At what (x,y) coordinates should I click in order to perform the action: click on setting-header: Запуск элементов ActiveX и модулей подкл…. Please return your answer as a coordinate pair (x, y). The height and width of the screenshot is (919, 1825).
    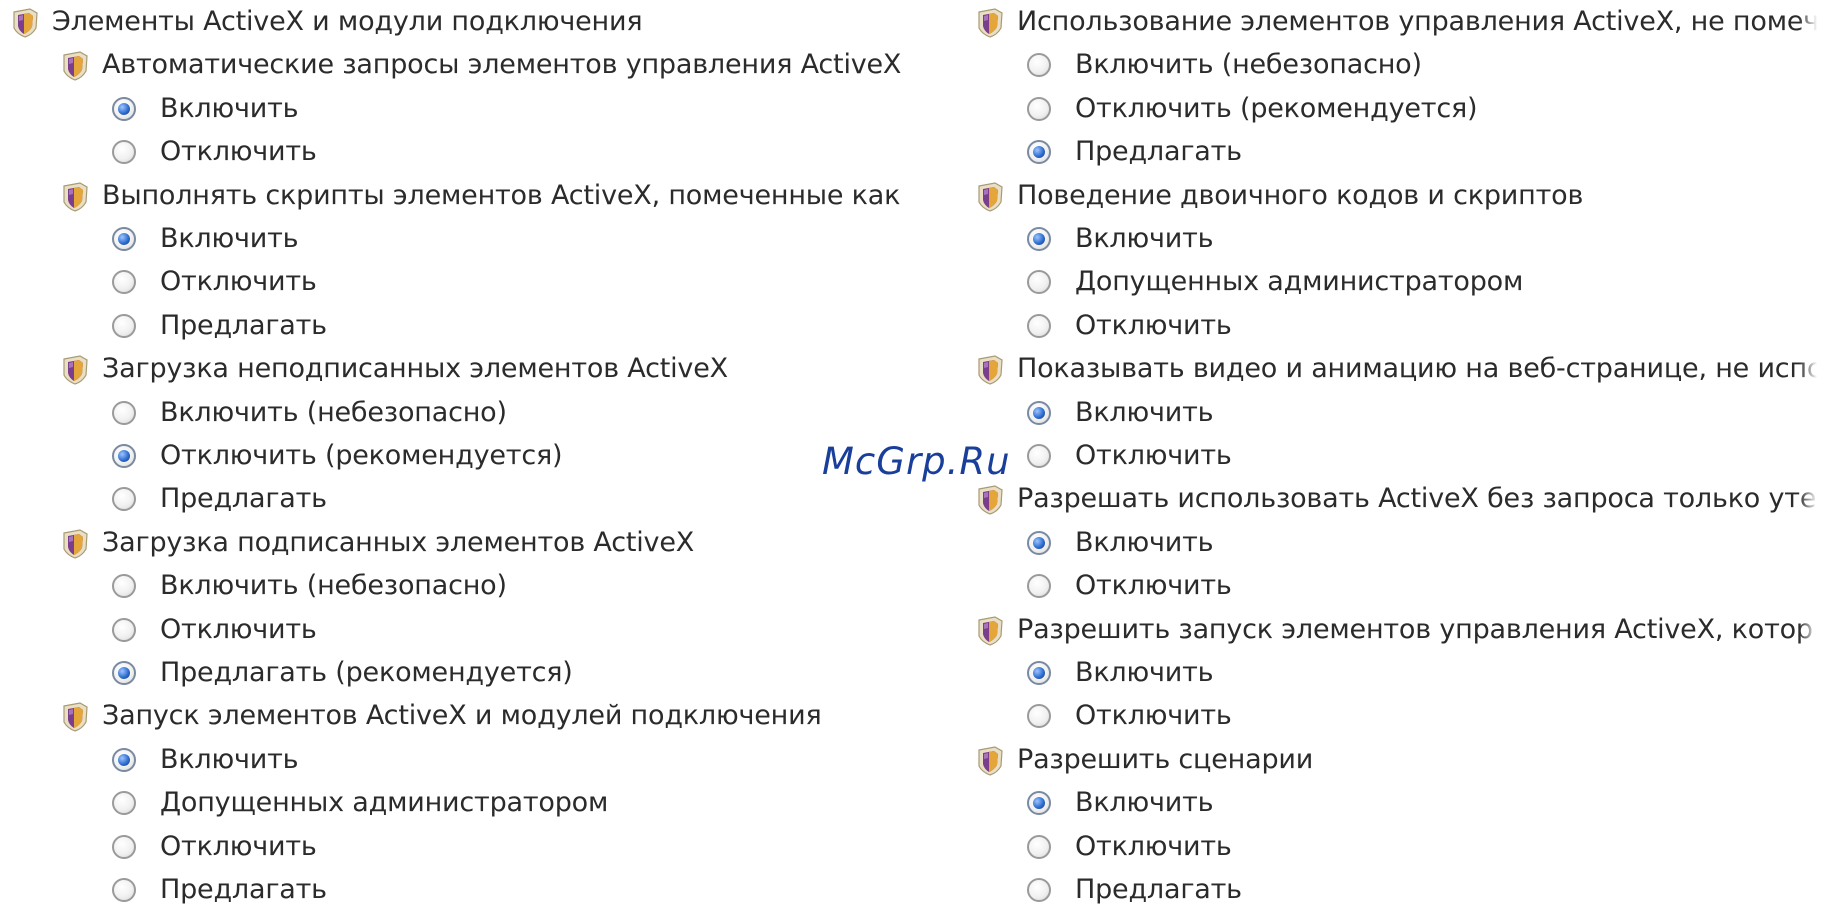
    Looking at the image, I should click on (480, 716).